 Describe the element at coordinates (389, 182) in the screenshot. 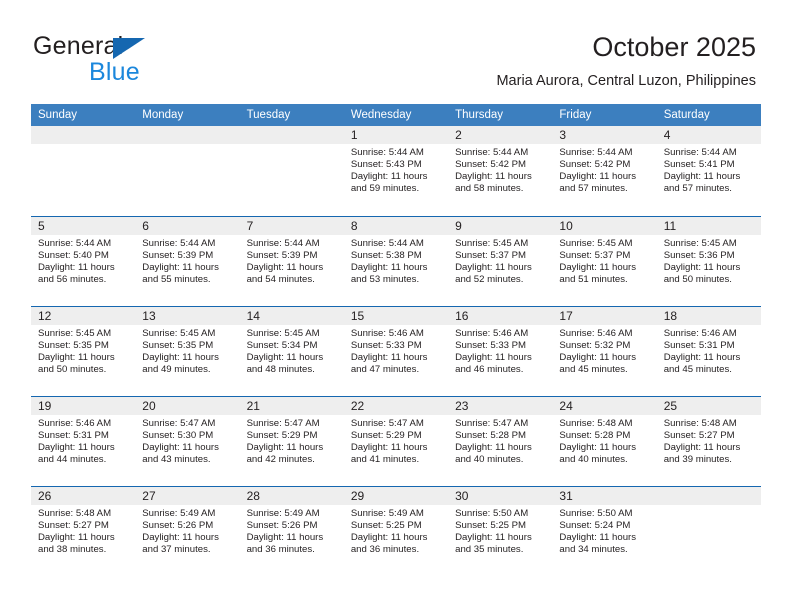

I see `daylight-text: Daylight: 11 hours and 59 minutes.` at that location.